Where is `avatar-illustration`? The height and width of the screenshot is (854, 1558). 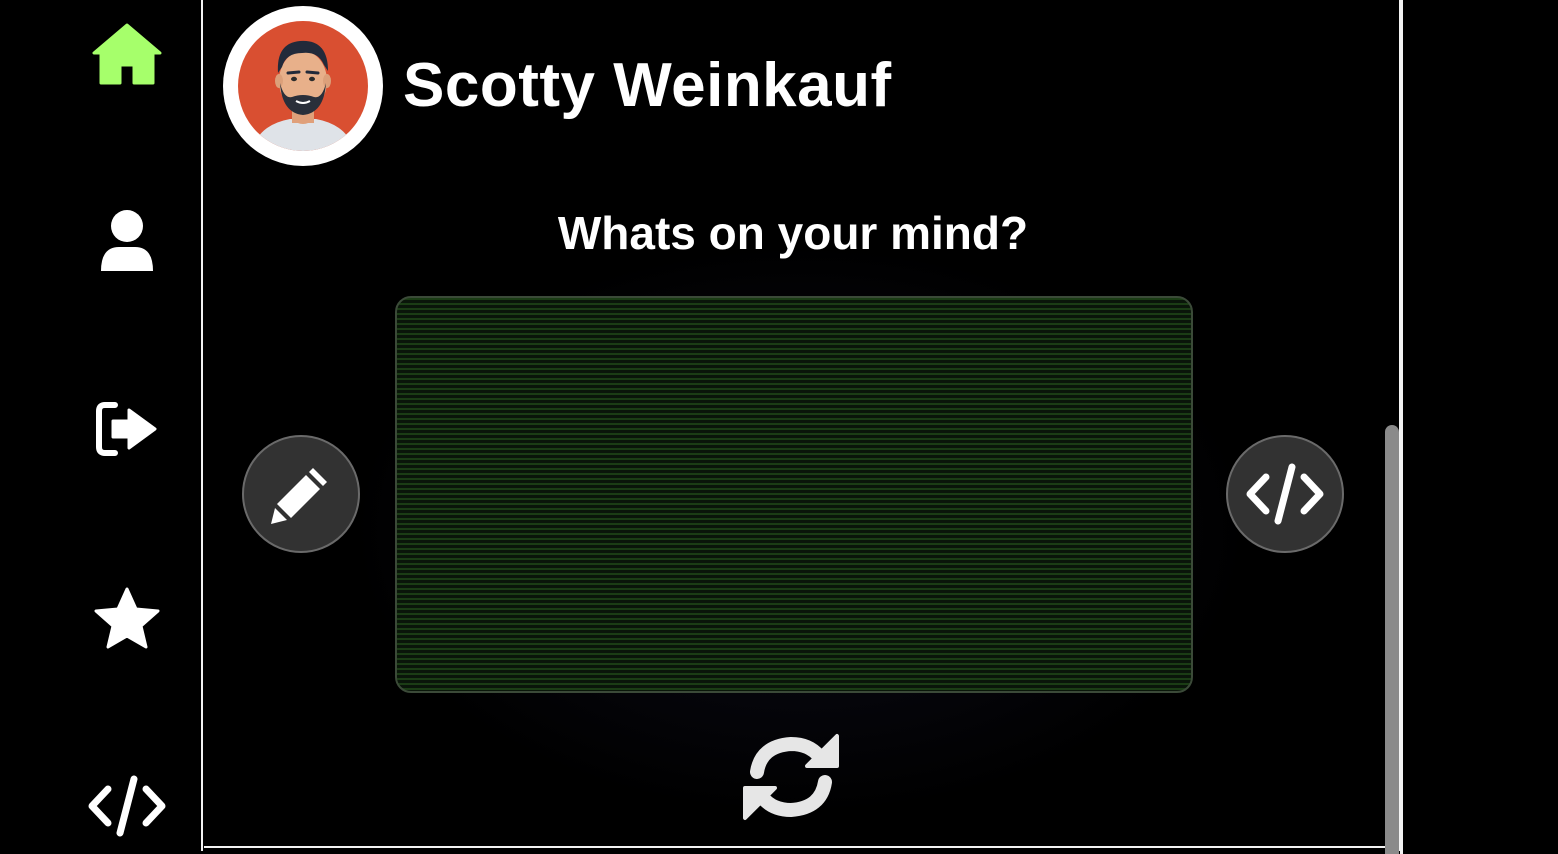
avatar-illustration is located at coordinates (303, 86).